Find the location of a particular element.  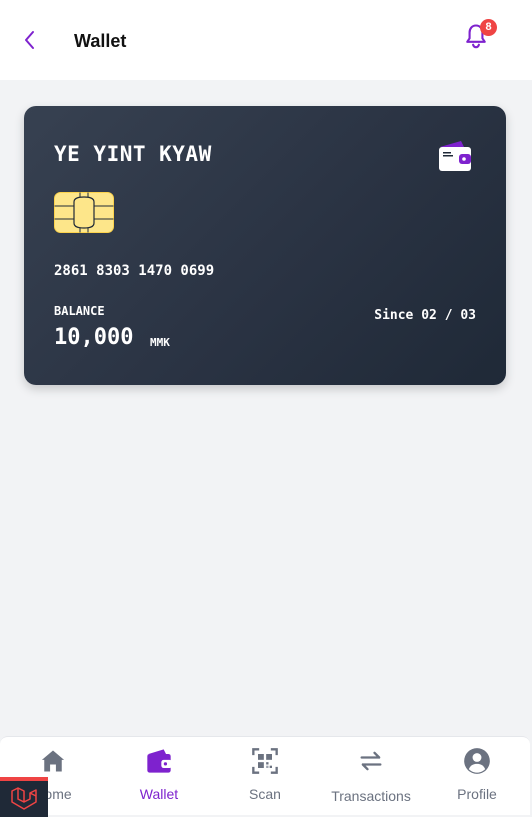

page-title: Wallet is located at coordinates (100, 41).